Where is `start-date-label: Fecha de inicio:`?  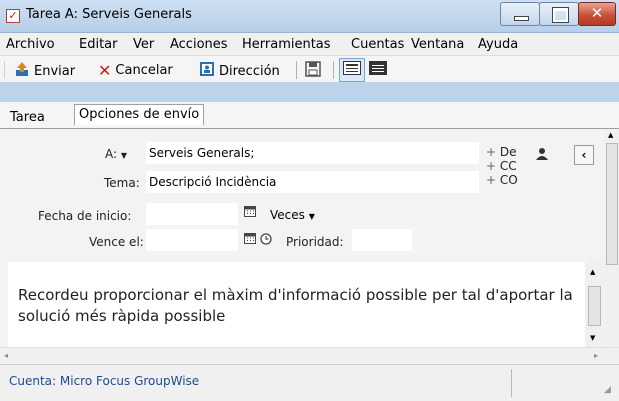
start-date-label: Fecha de inicio: is located at coordinates (85, 216).